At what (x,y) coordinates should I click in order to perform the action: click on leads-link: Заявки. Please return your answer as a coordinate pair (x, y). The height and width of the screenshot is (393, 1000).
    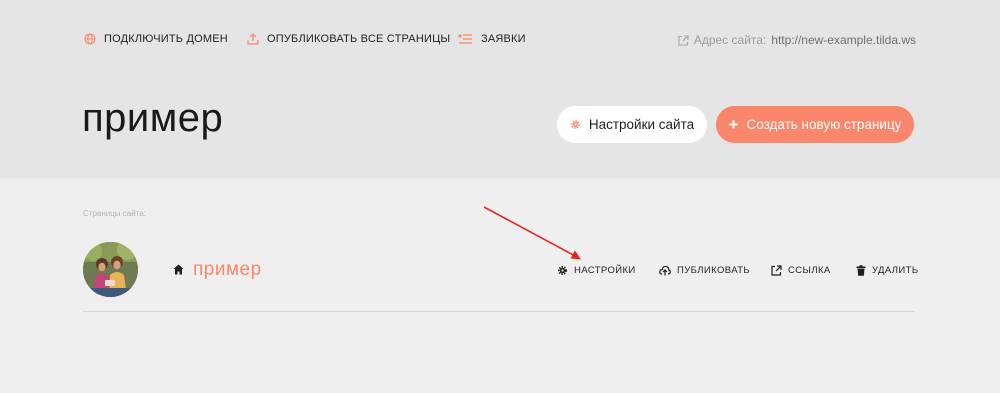
    Looking at the image, I should click on (491, 39).